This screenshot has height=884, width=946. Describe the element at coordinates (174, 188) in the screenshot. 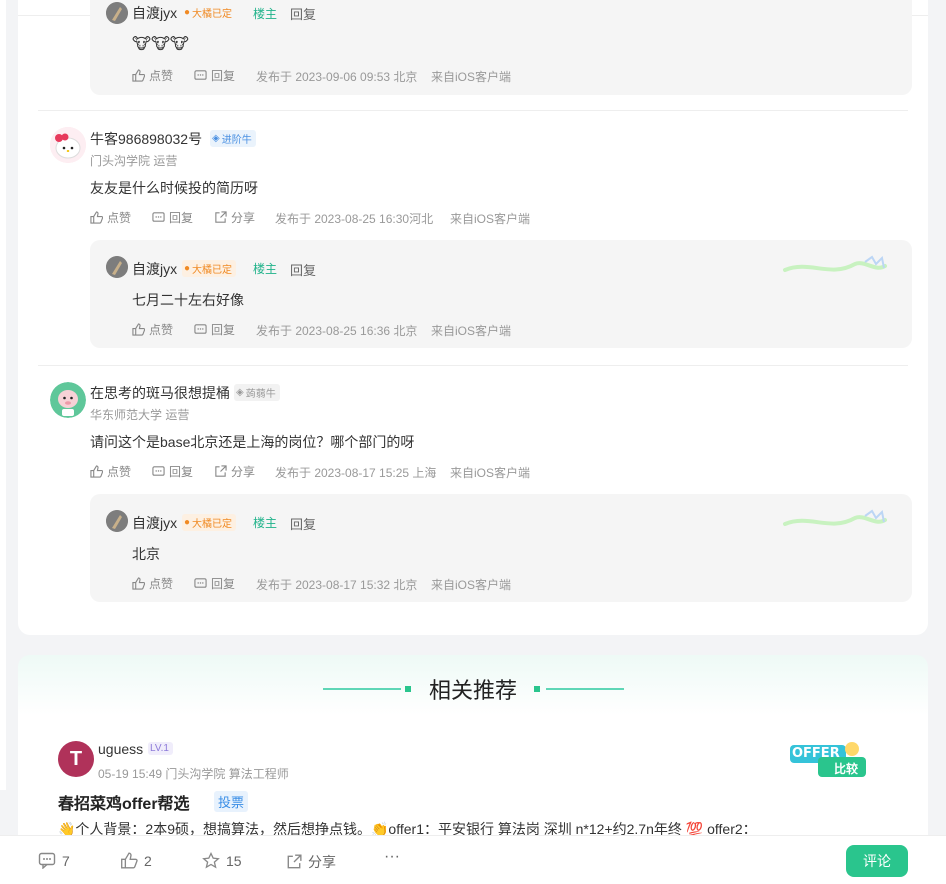

I see `comment-text: 友友是什么时候投的简历呀` at that location.